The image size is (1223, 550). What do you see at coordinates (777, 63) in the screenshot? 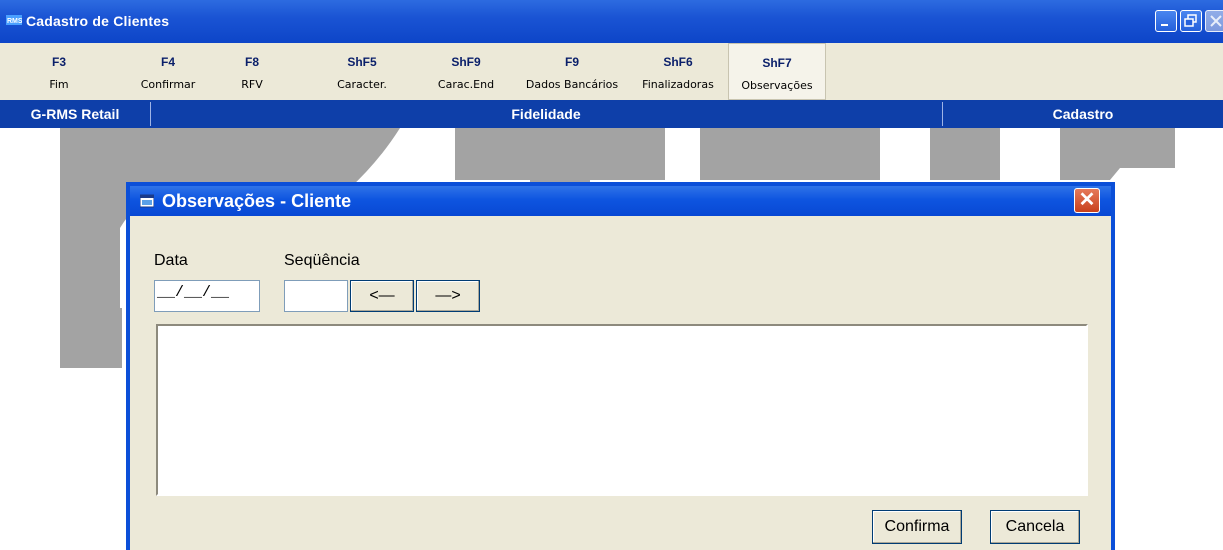
I see `fkey-code: ShF7` at bounding box center [777, 63].